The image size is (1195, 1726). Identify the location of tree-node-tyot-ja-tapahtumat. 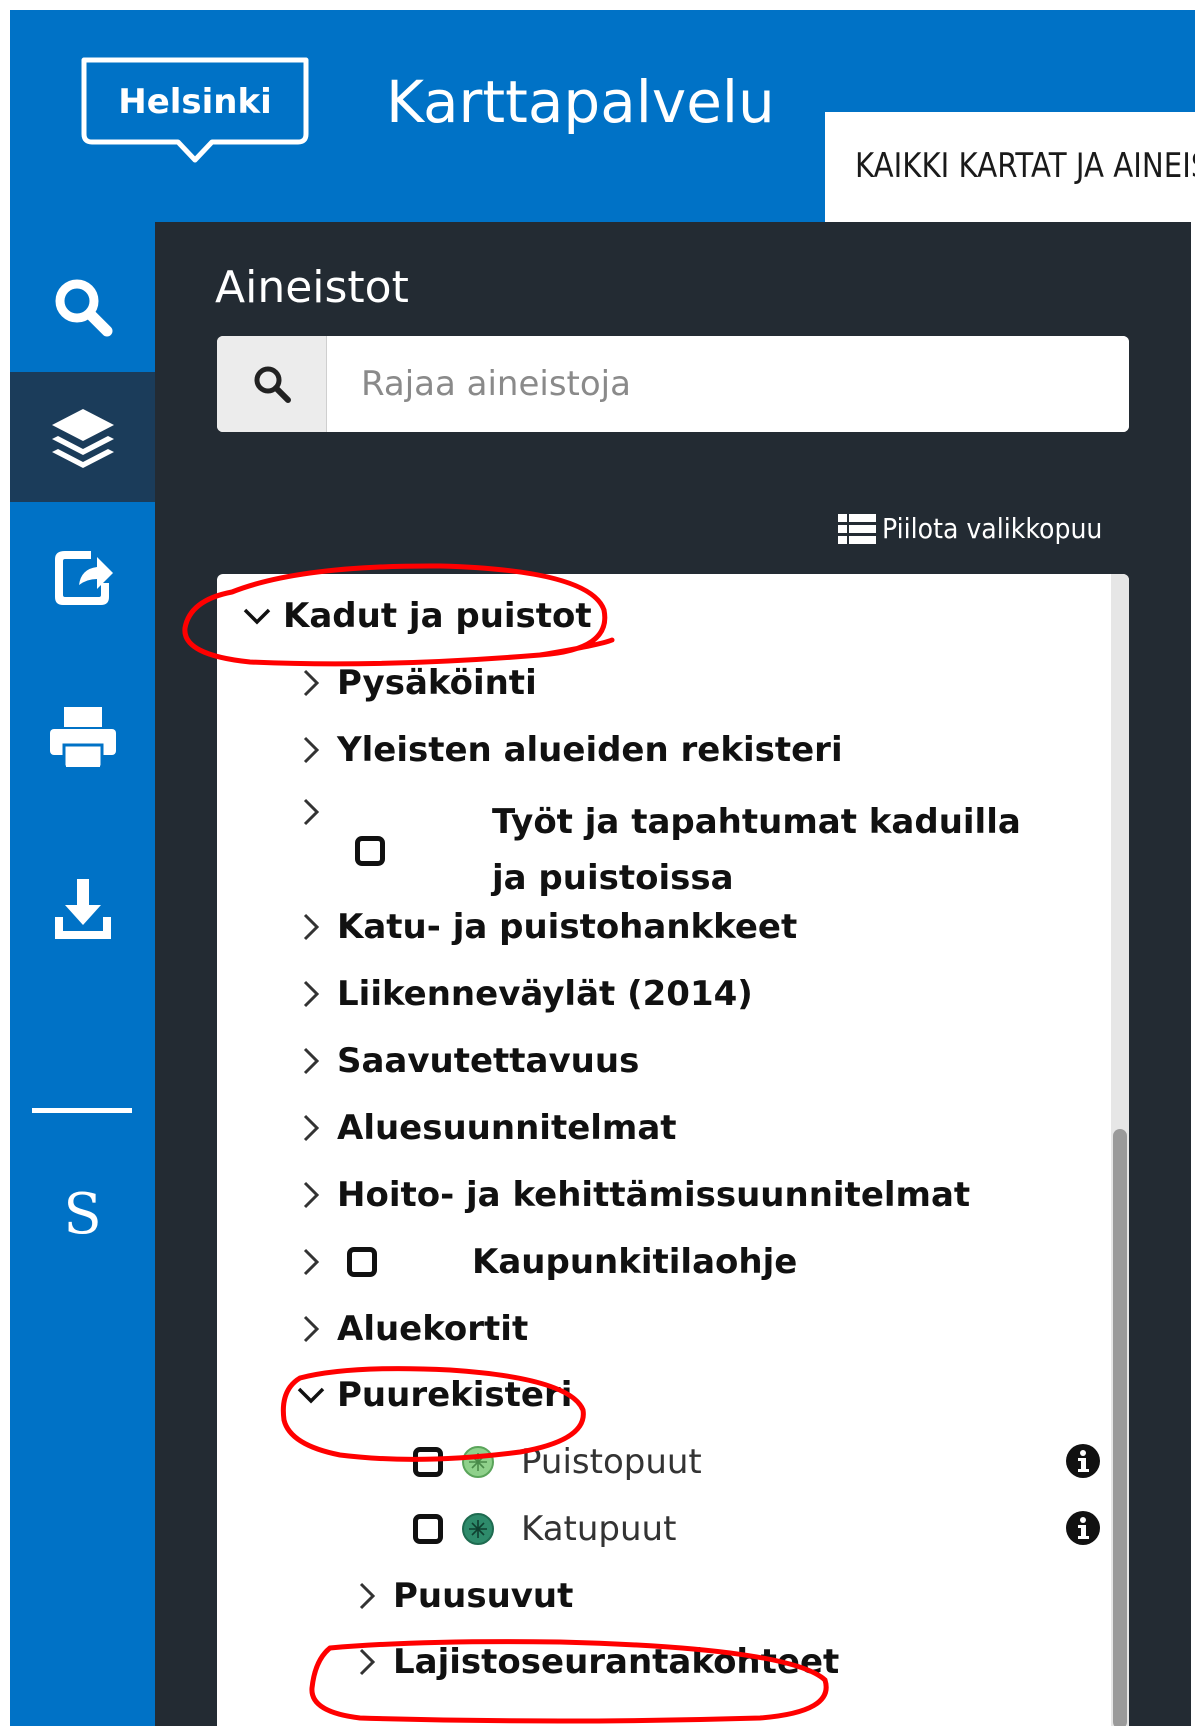
(316, 812).